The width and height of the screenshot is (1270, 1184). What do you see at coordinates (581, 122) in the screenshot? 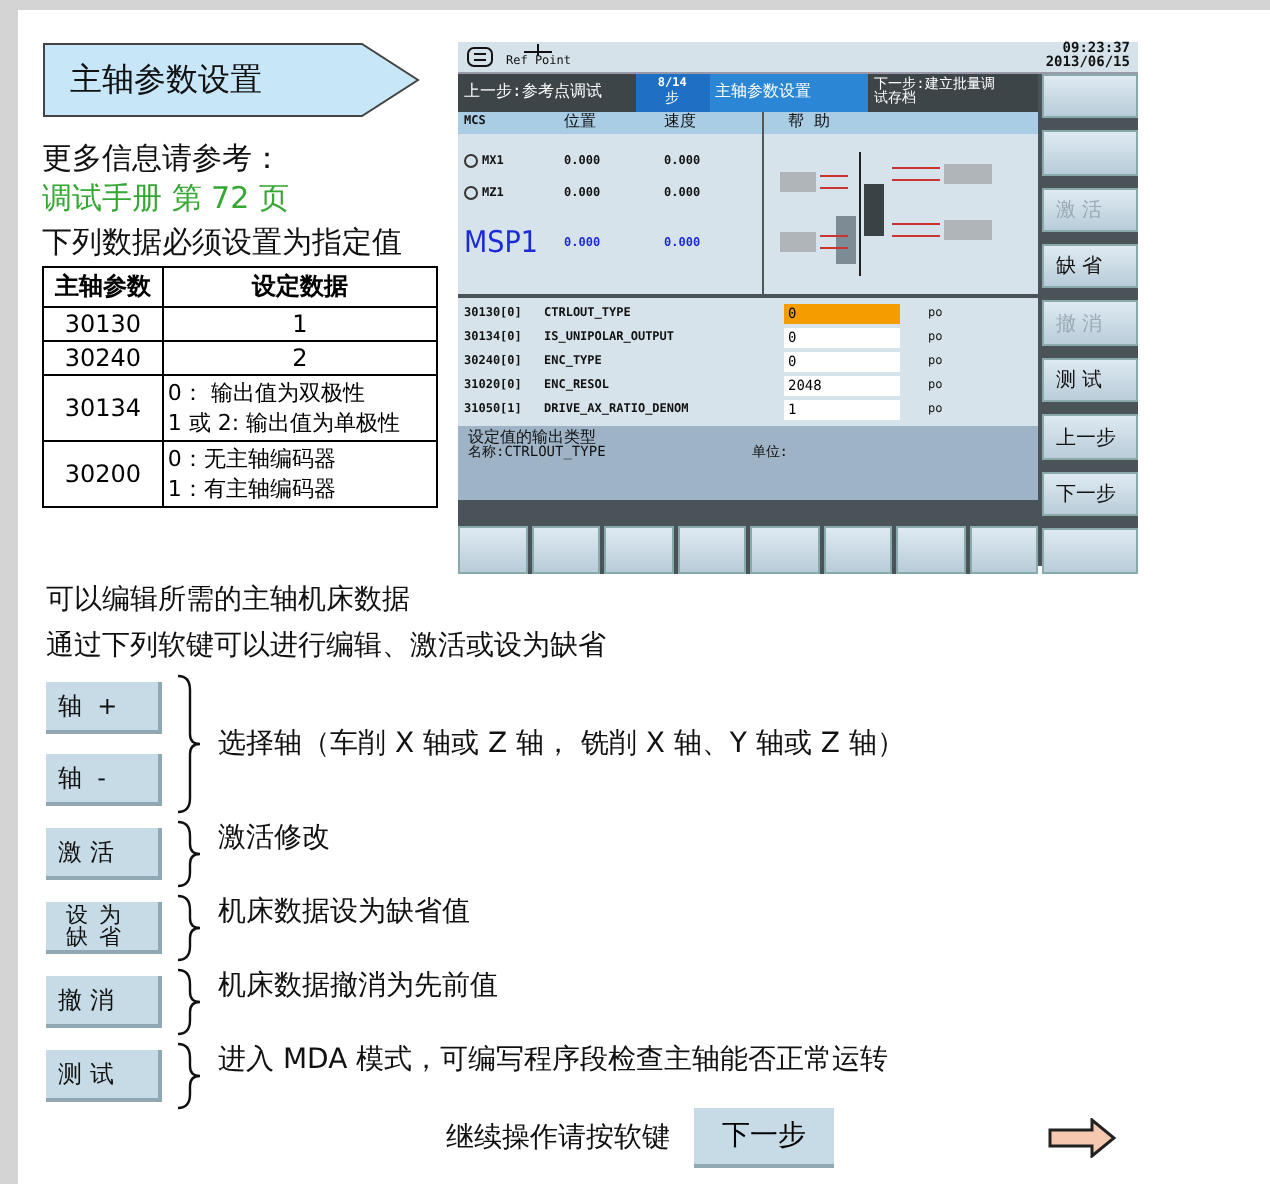
I see `column-header: 位置` at bounding box center [581, 122].